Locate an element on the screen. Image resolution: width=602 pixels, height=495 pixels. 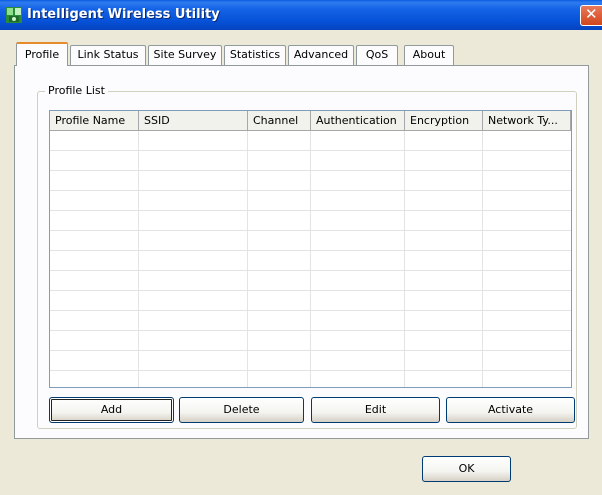
tab-advanced: Advanced is located at coordinates (321, 55).